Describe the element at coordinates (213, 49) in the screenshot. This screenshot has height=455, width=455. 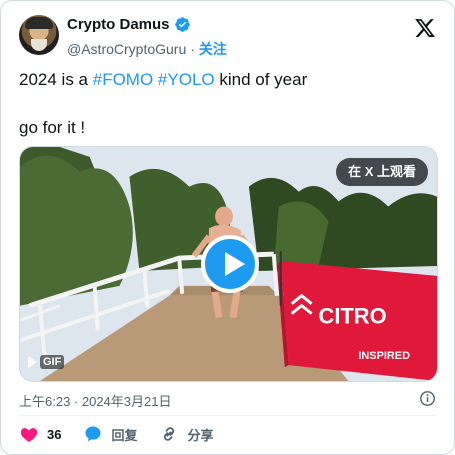
I see `follow-button: 关注` at that location.